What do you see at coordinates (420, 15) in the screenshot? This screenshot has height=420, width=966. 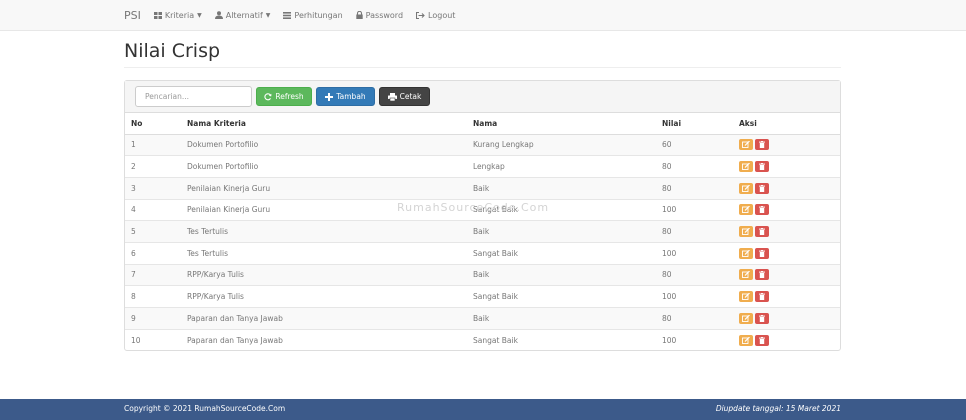 I see `logout-icon` at bounding box center [420, 15].